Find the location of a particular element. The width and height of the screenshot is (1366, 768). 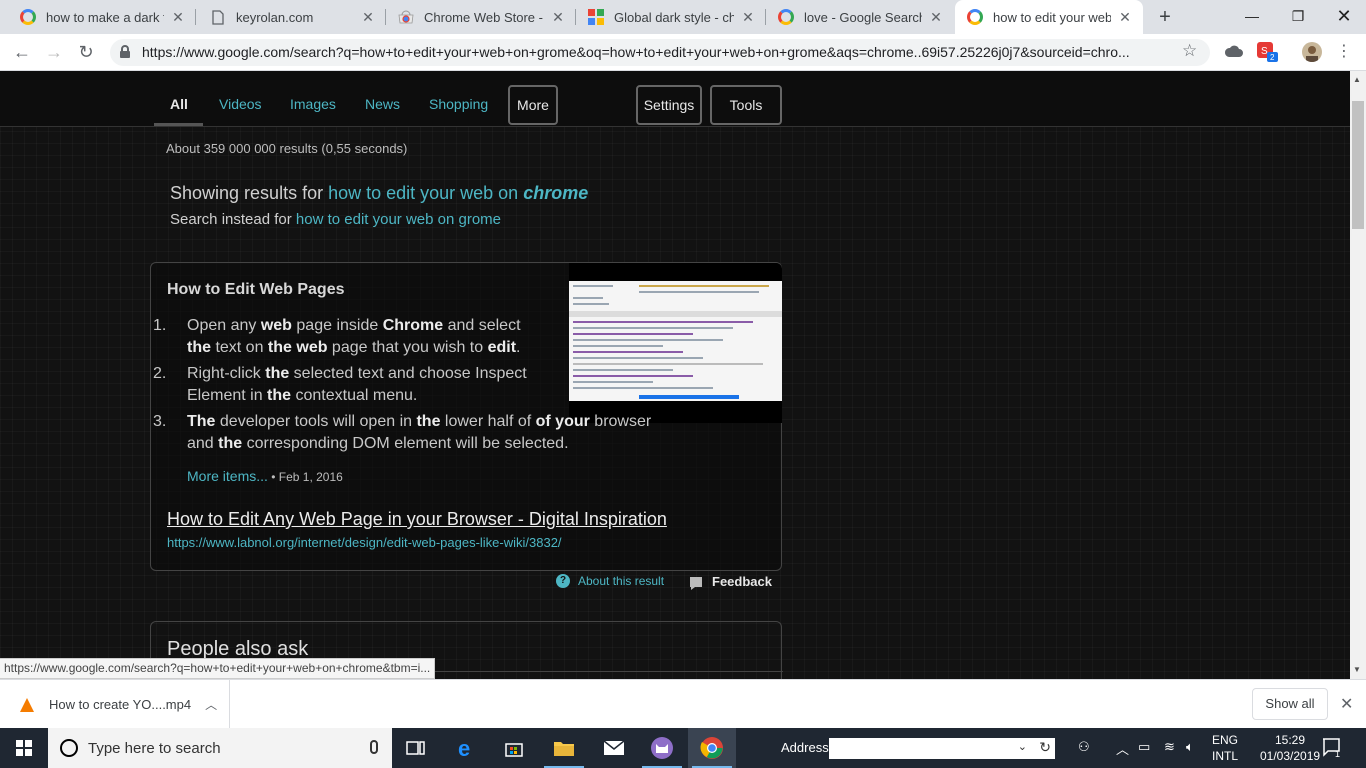

tab-shopping: Shopping is located at coordinates (458, 104).